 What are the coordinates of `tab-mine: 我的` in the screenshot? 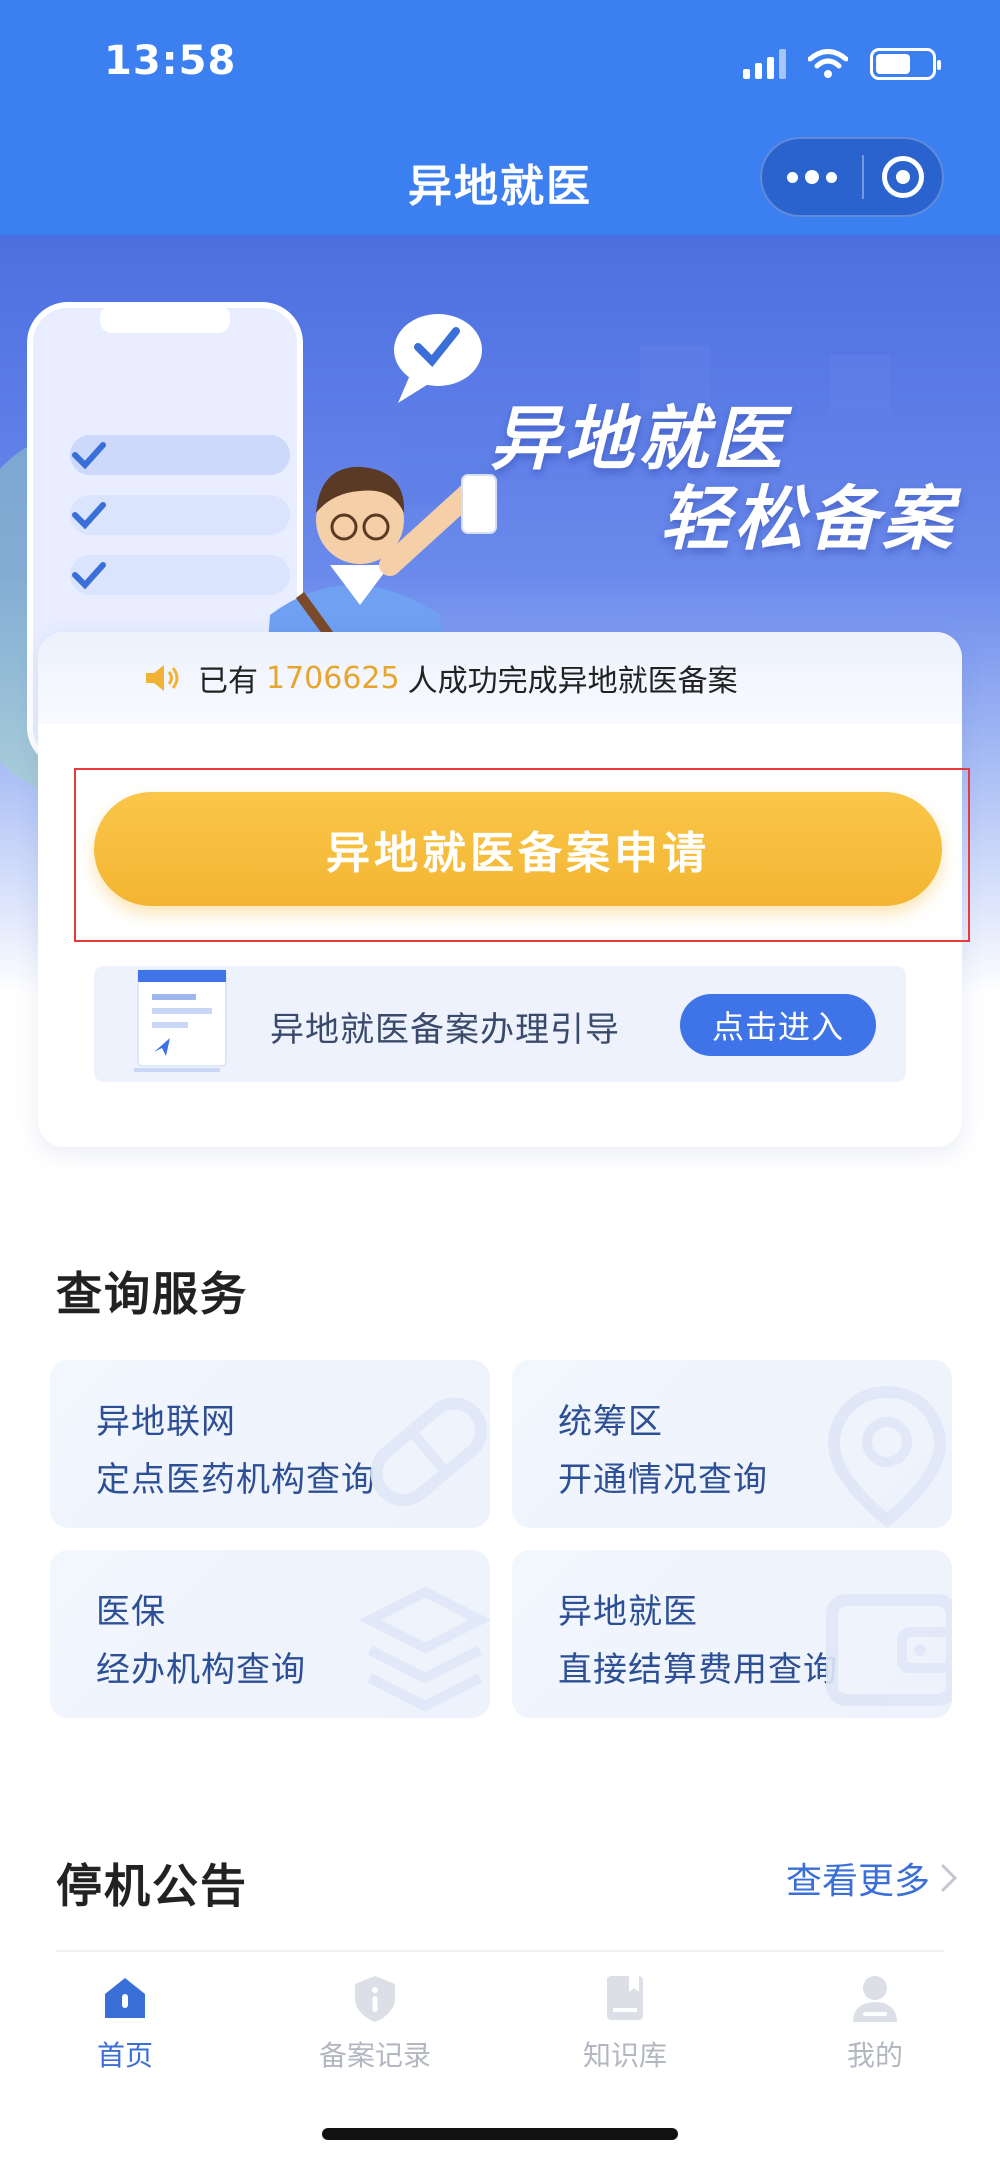 It's located at (875, 2020).